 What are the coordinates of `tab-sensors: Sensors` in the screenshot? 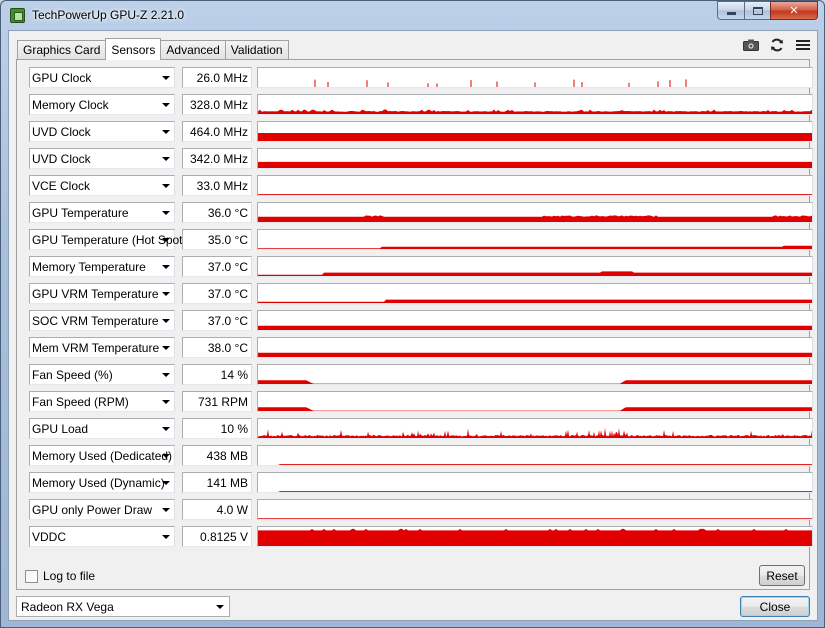 It's located at (133, 49).